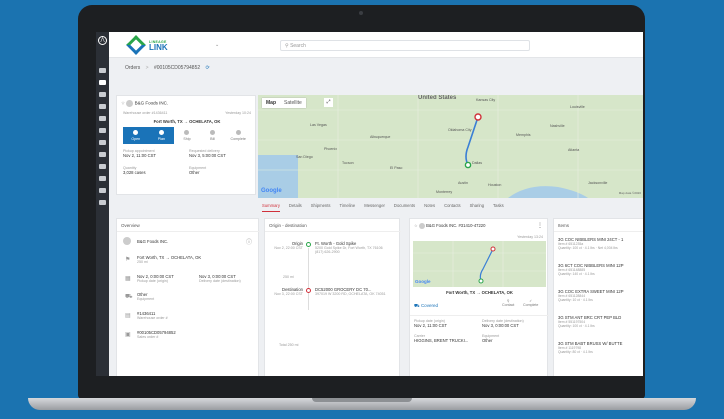  Describe the element at coordinates (238, 113) in the screenshot. I see `order-date: Yesterday 10:24` at that location.